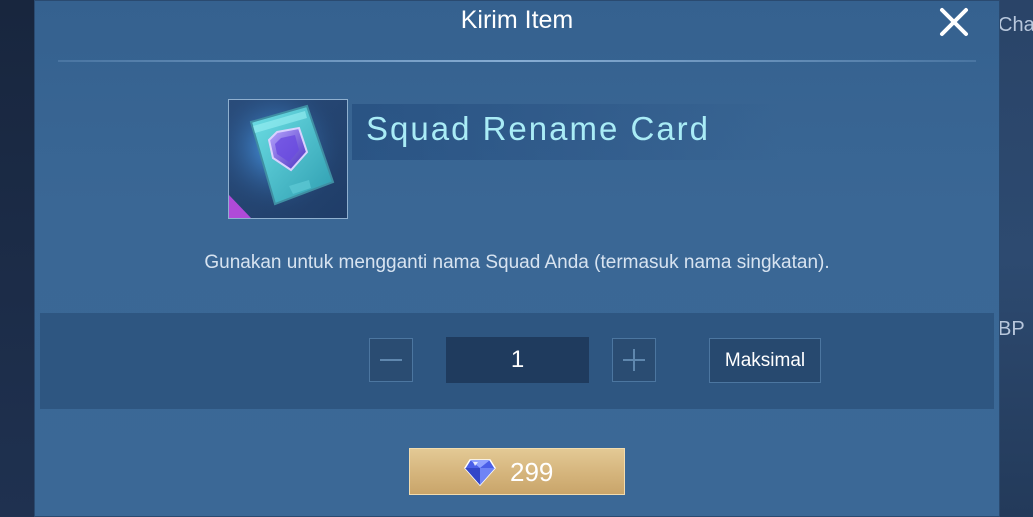 This screenshot has width=1033, height=517. What do you see at coordinates (1011, 329) in the screenshot?
I see `background-label-bp: BP` at bounding box center [1011, 329].